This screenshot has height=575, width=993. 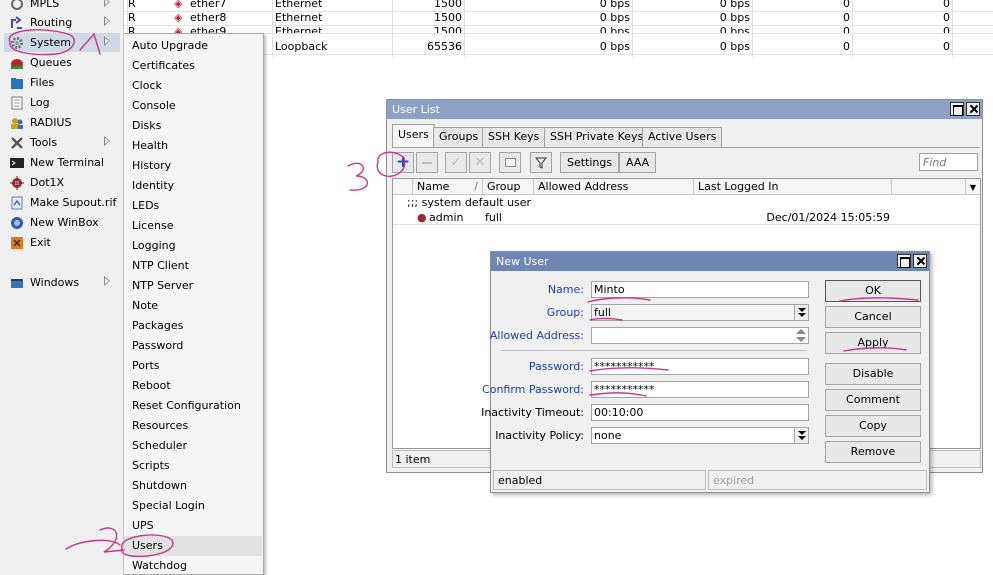 I want to click on submenu-item-packages: Packages, so click(x=193, y=326).